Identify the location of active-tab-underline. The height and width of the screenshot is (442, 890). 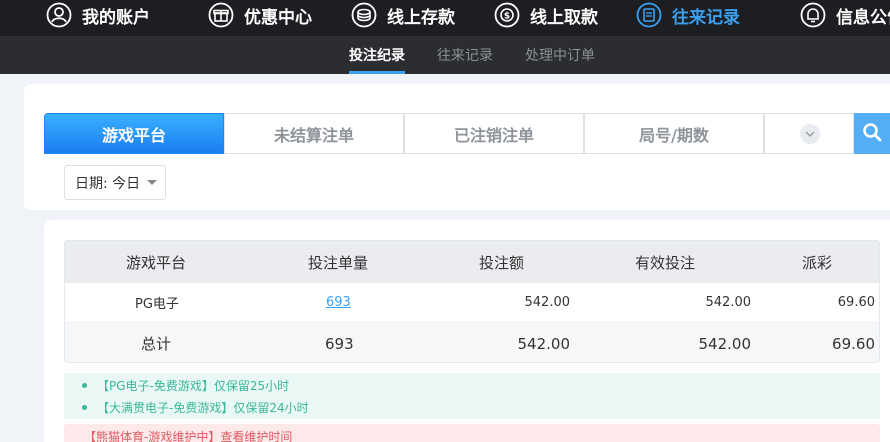
(377, 72).